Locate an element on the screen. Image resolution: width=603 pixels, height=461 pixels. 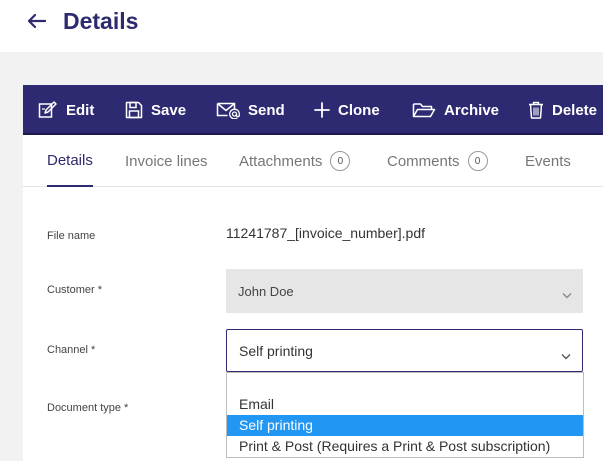
edit-button: Edit is located at coordinates (66, 110).